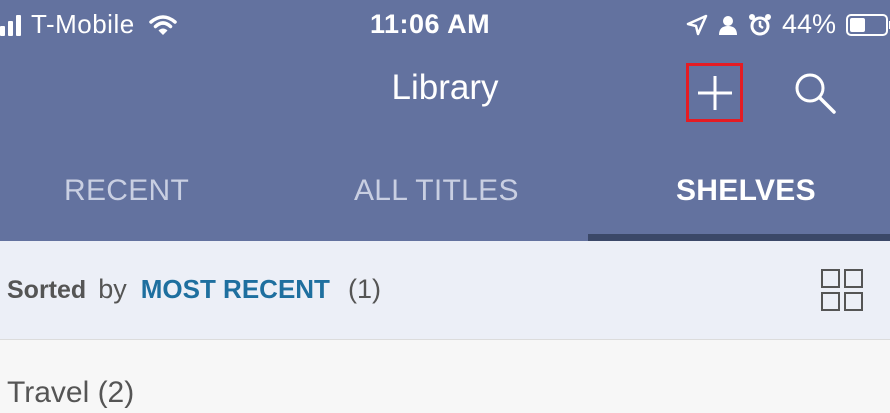 The width and height of the screenshot is (890, 413). I want to click on active-tab-indicator, so click(739, 237).